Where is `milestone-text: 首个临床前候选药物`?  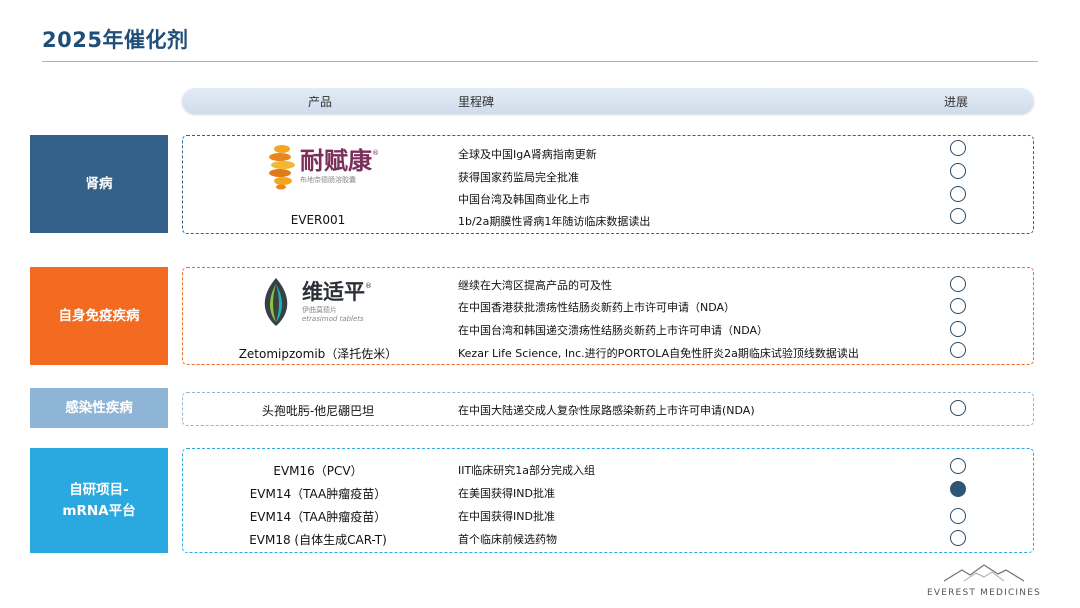 milestone-text: 首个临床前候选药物 is located at coordinates (507, 539).